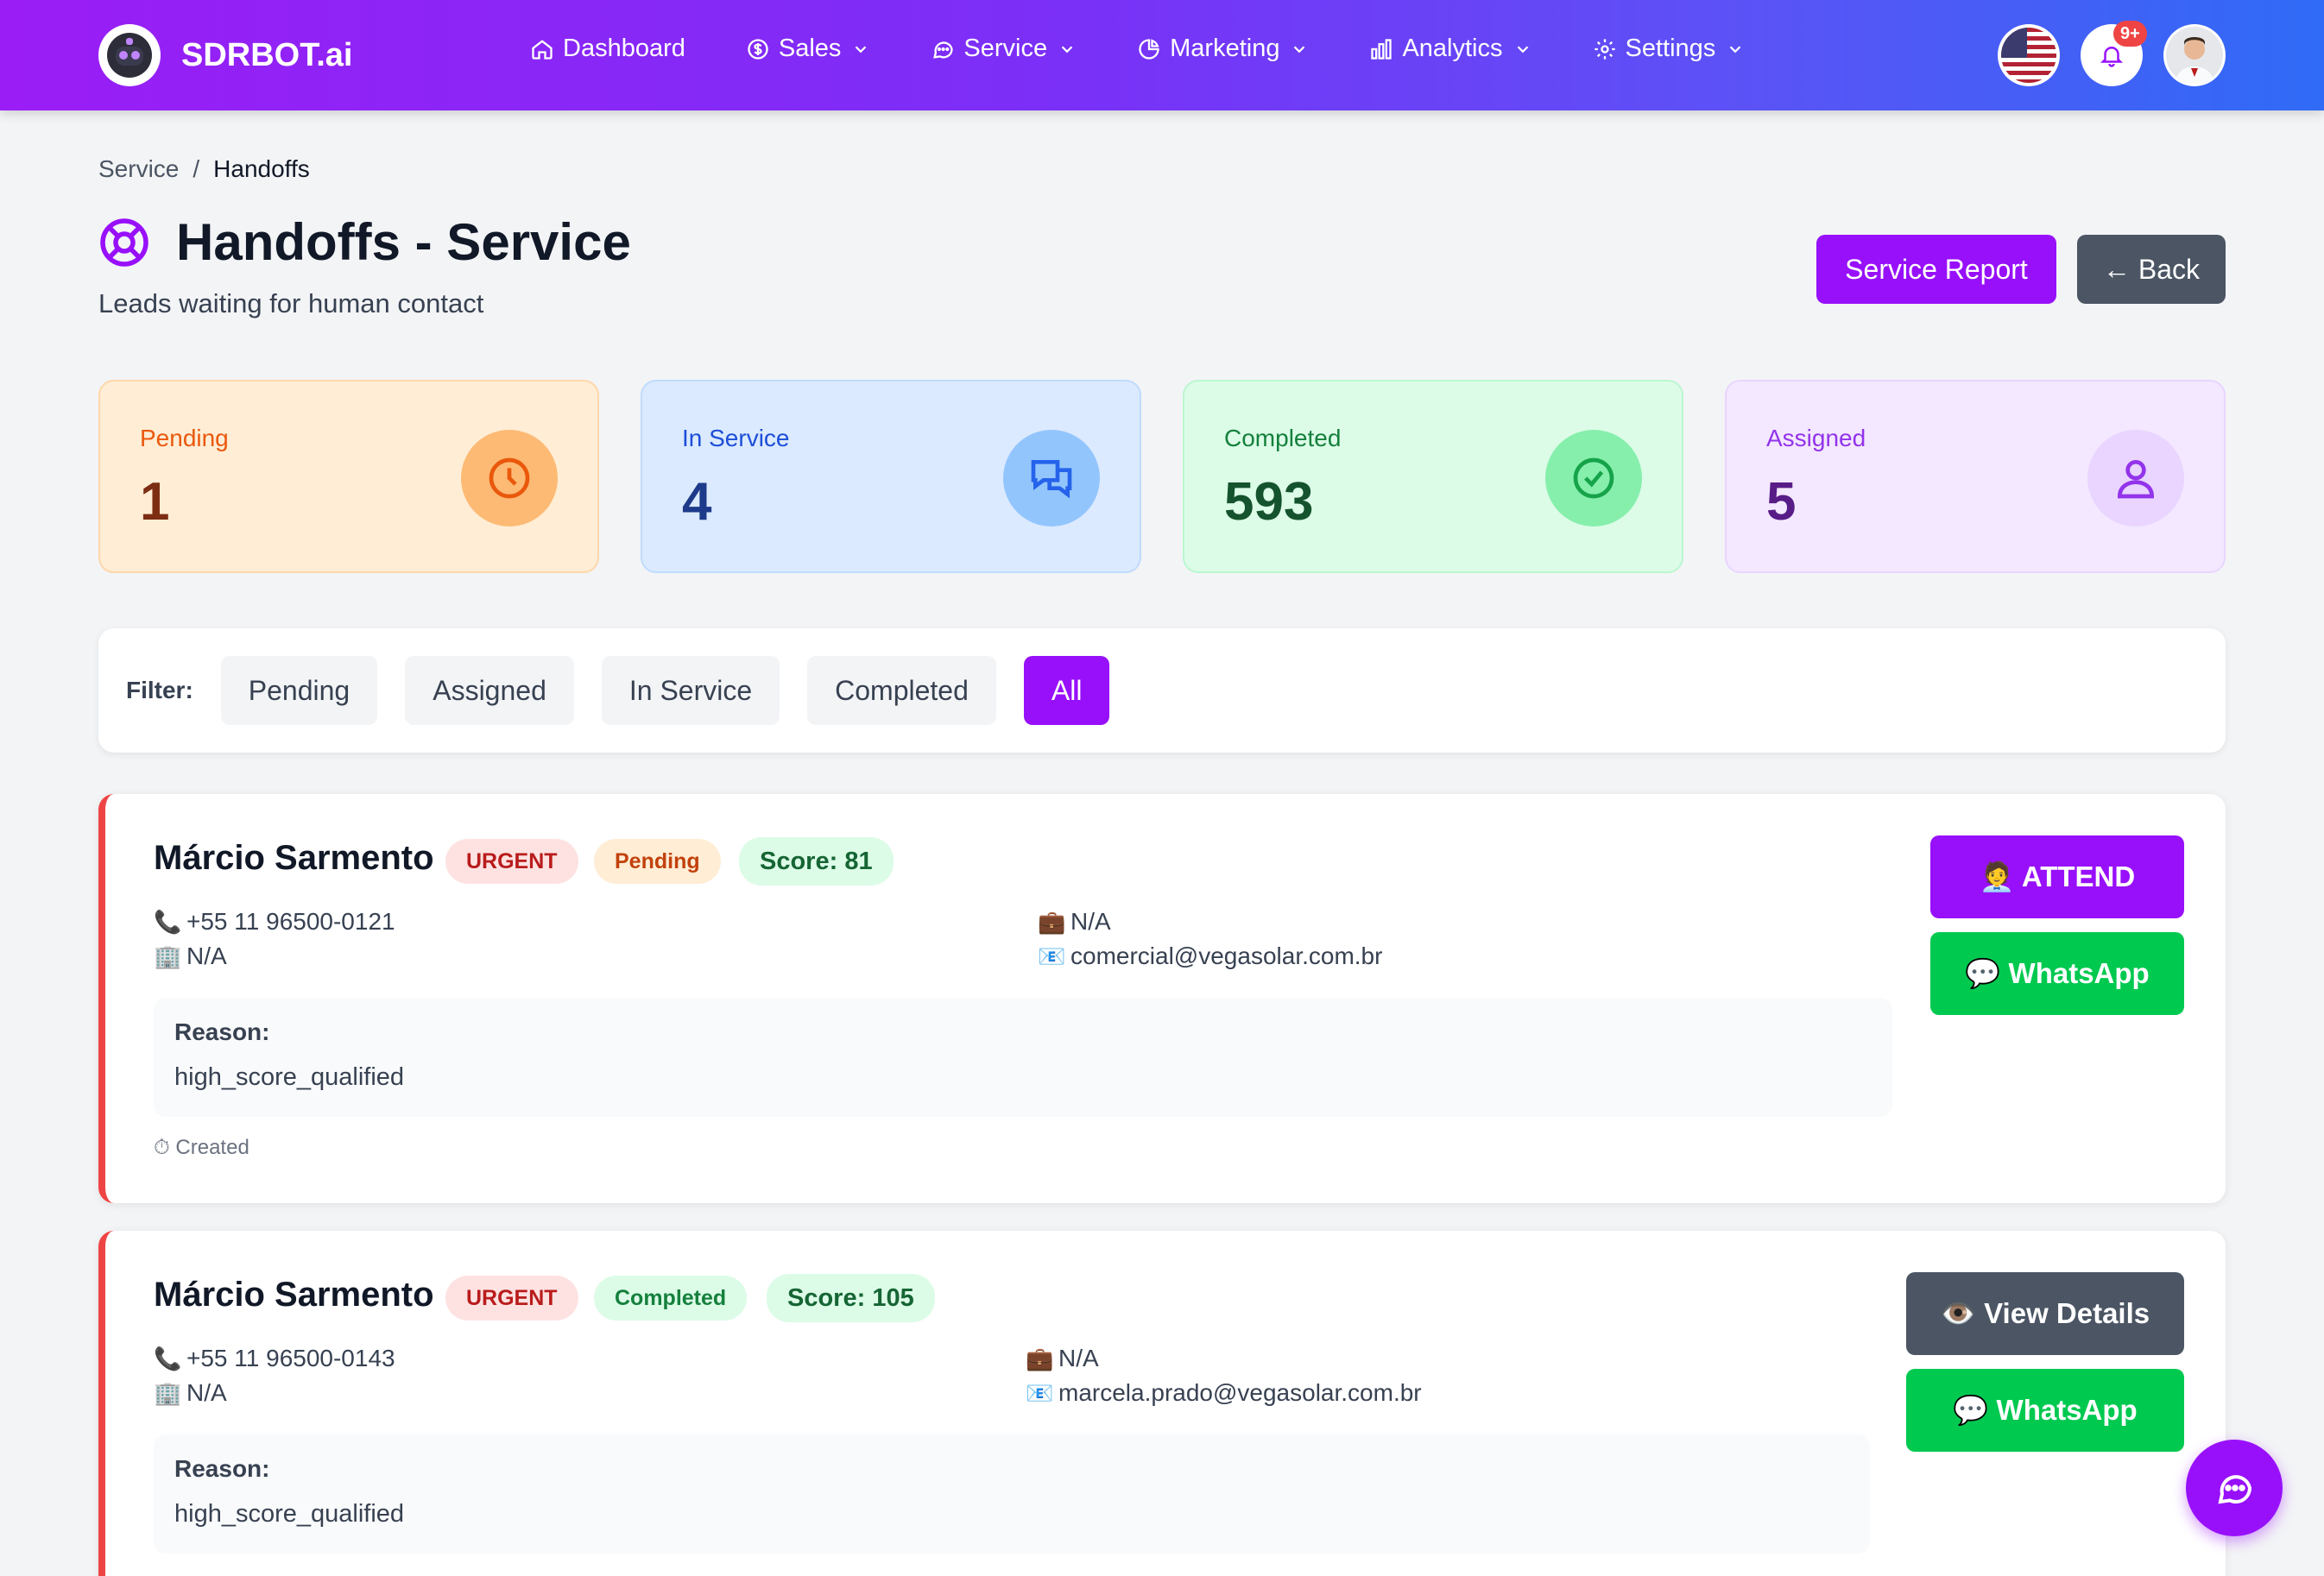  I want to click on stat-card-in-service: In Service 4, so click(891, 476).